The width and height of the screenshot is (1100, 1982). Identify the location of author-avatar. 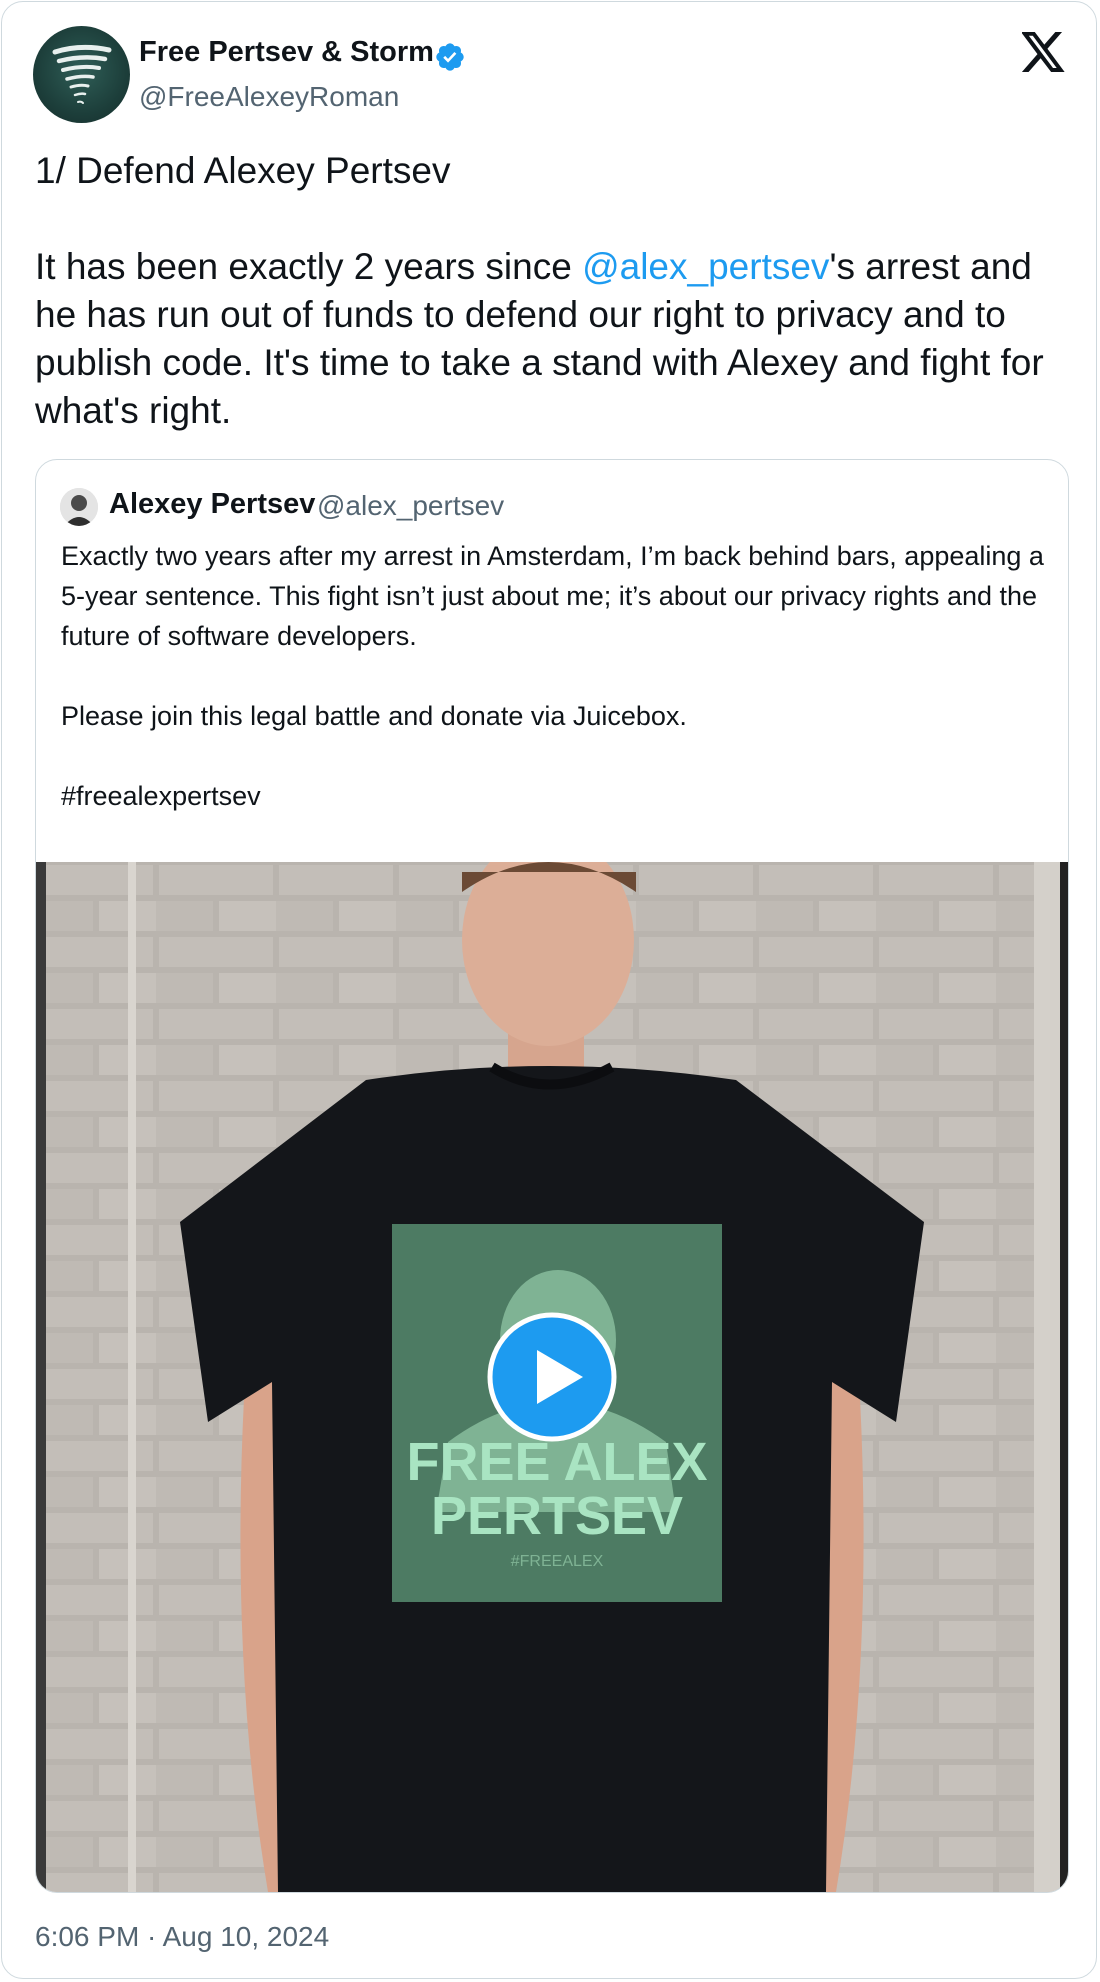
(81, 74).